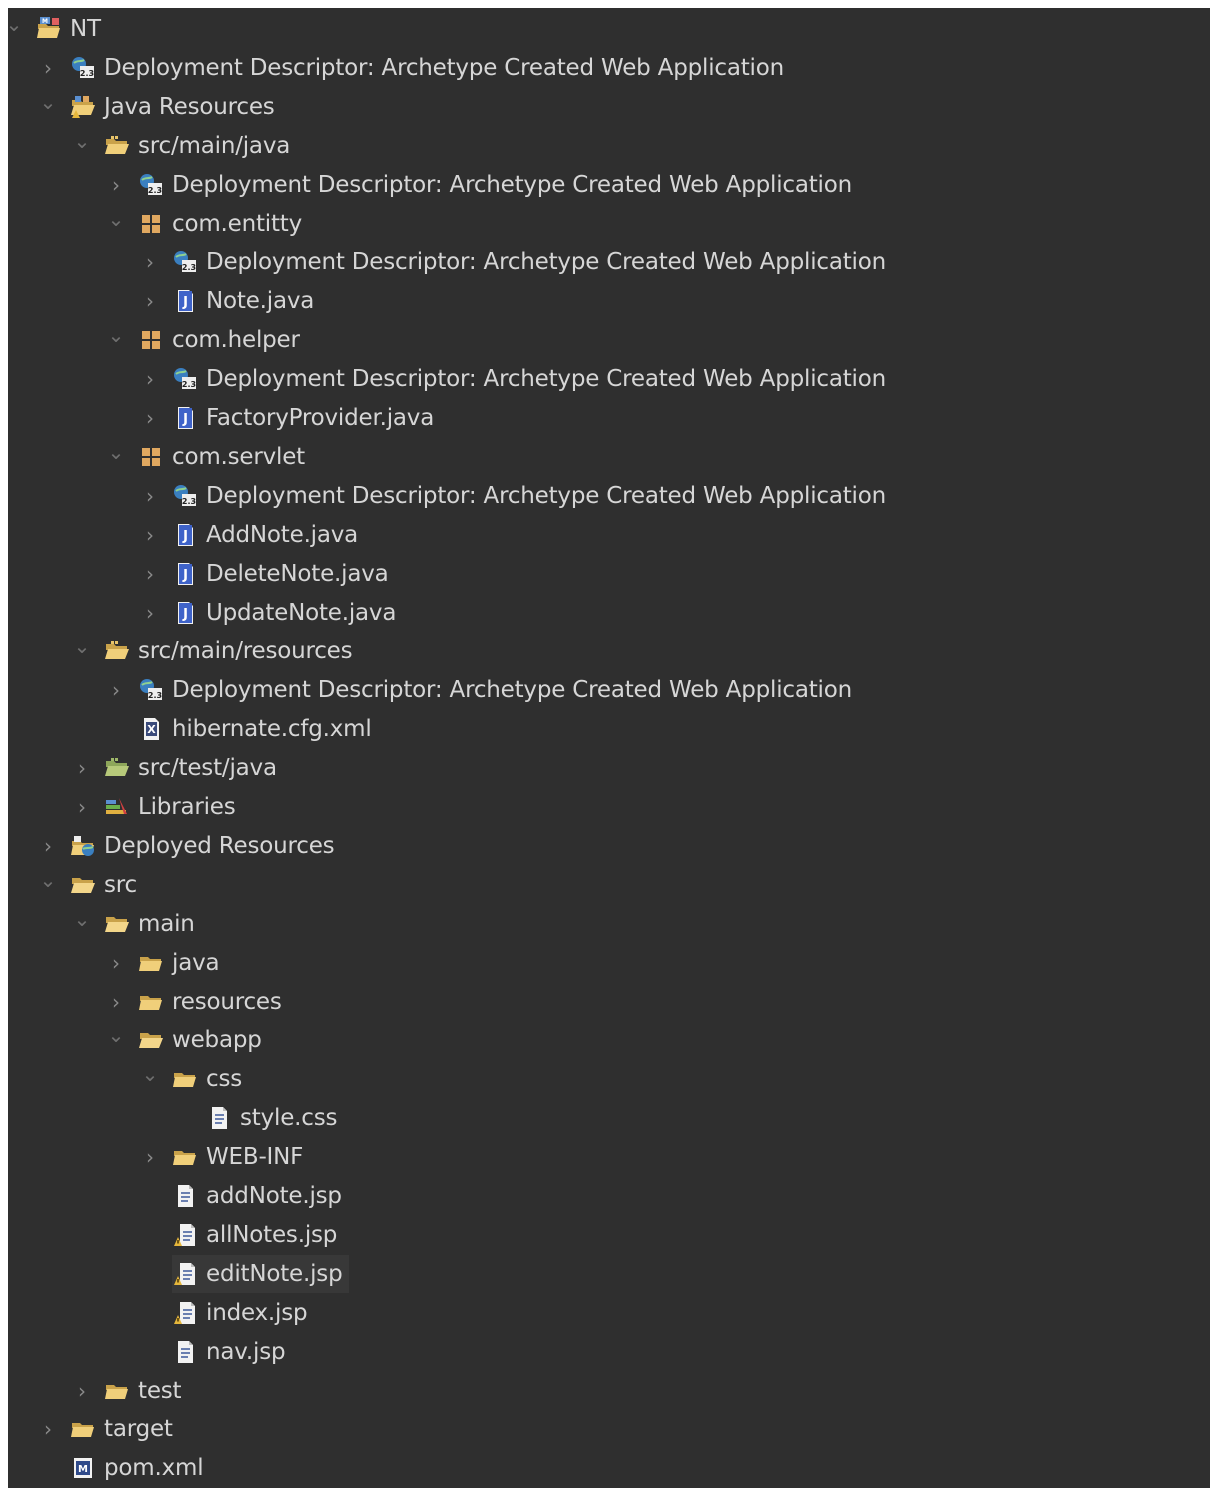  I want to click on tree-item: editNote.jsp, so click(609, 1273).